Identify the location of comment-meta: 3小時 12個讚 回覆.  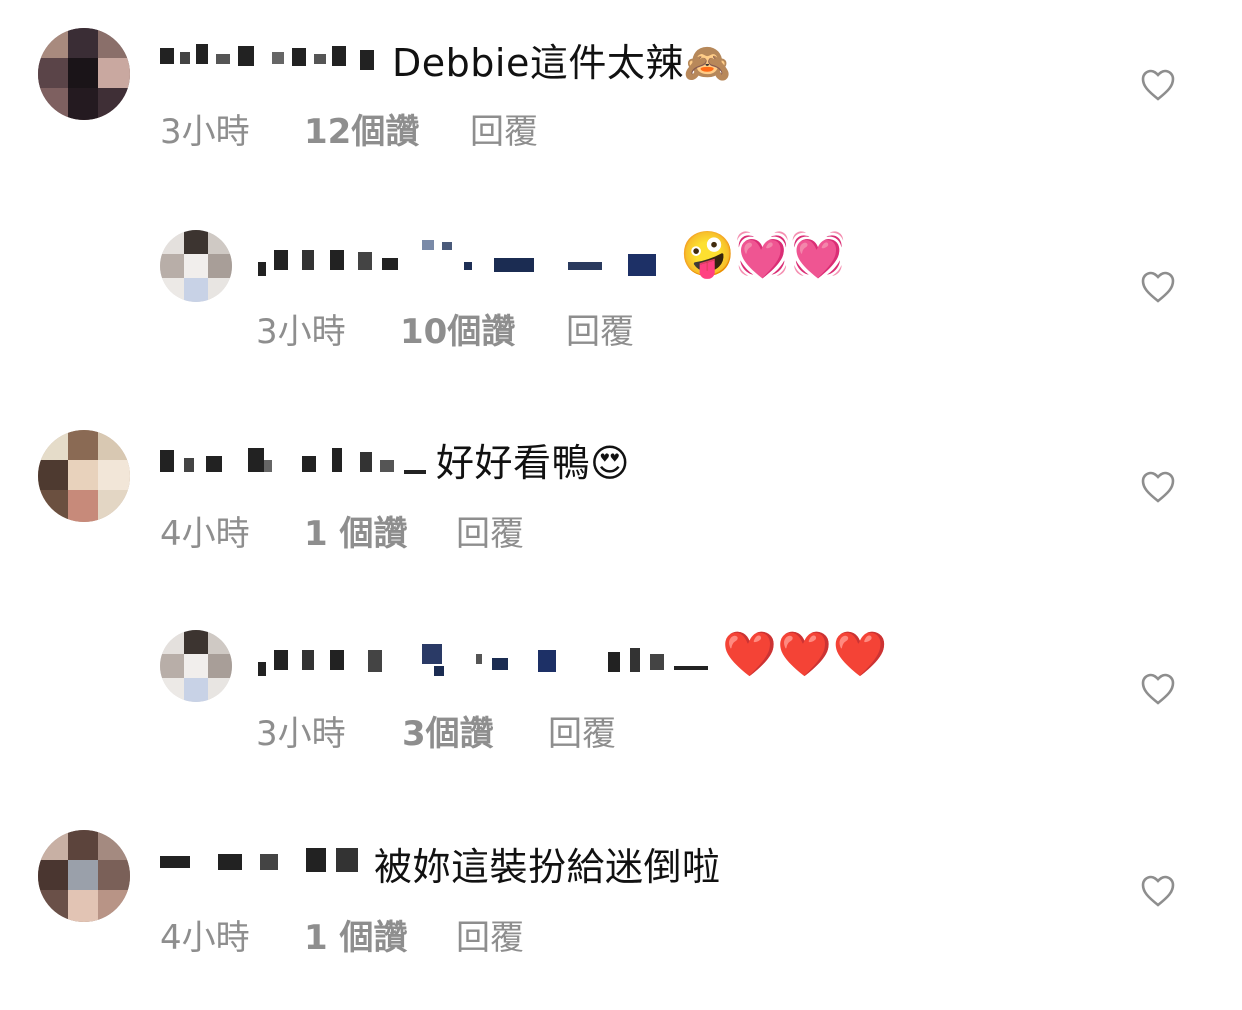
(410, 128).